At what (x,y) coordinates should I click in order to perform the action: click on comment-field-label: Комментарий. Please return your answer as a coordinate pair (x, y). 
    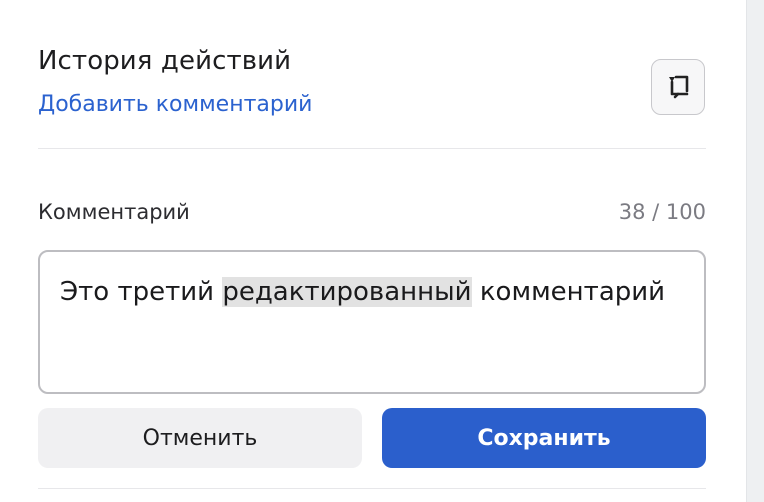
    Looking at the image, I should click on (114, 212).